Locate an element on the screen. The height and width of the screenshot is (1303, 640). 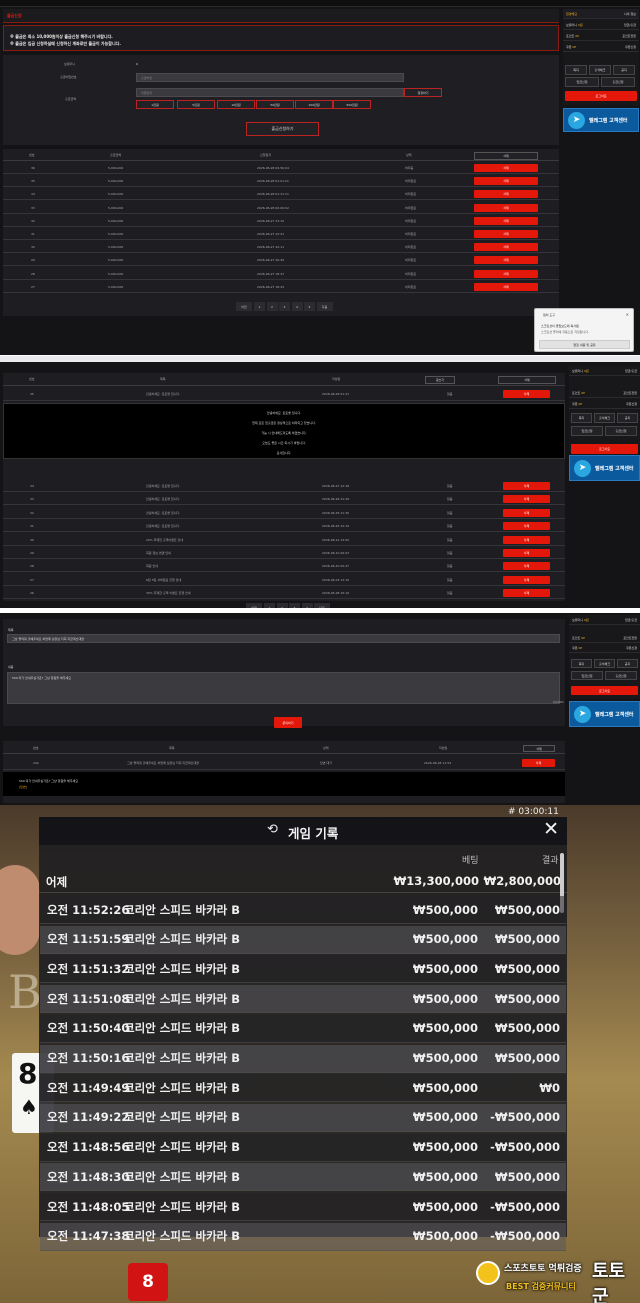
watermark-top: 스포츠토토 먹튀검증 is located at coordinates (543, 1269).